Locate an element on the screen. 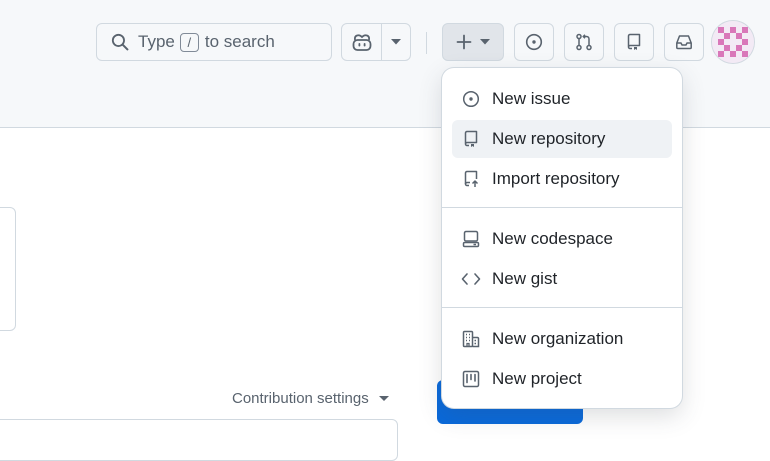 The width and height of the screenshot is (770, 461). menu-item-label: New project is located at coordinates (537, 378).